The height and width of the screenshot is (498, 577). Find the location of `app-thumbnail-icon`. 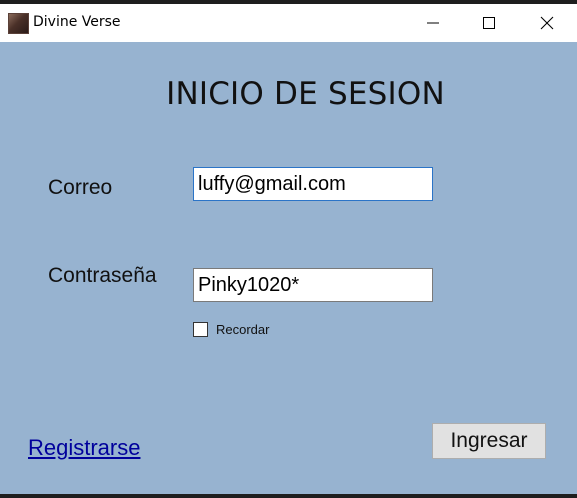

app-thumbnail-icon is located at coordinates (18, 23).